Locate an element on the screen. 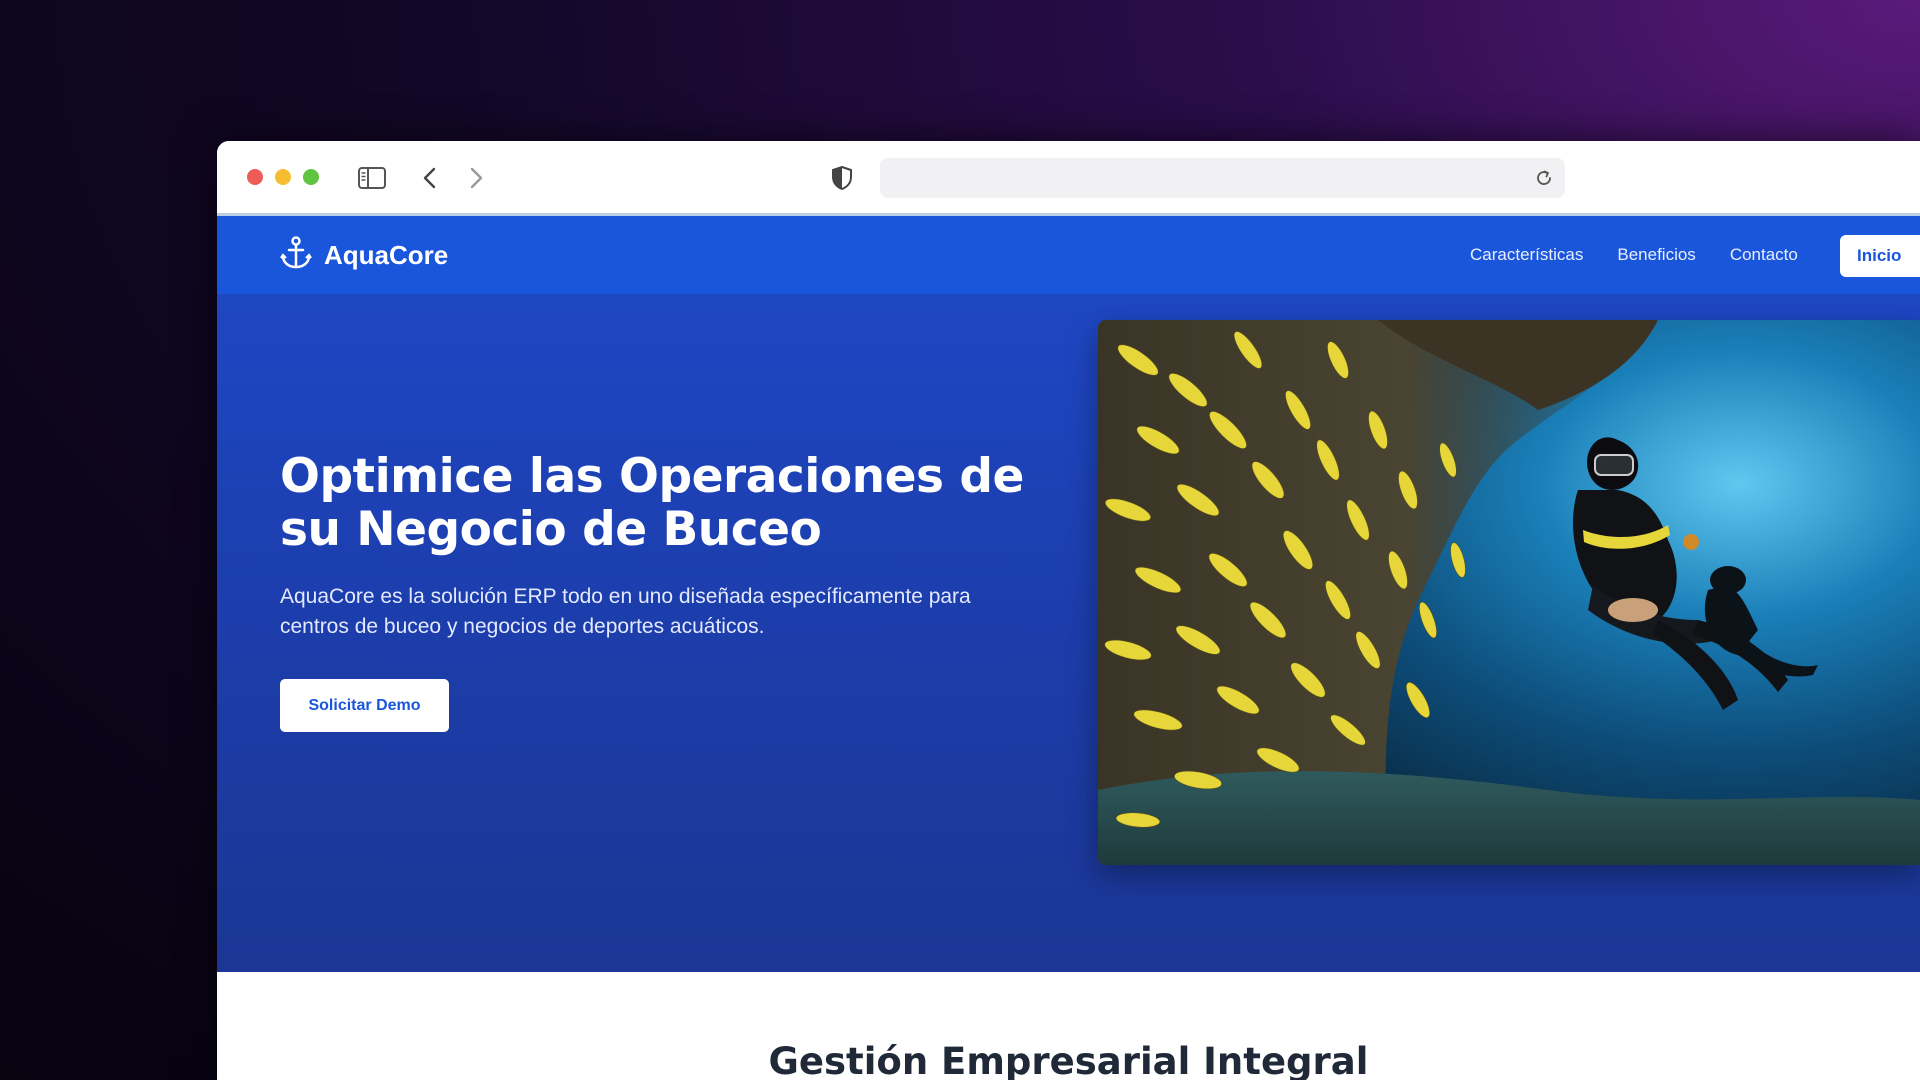 Image resolution: width=1920 pixels, height=1080 pixels. window-controls is located at coordinates (283, 177).